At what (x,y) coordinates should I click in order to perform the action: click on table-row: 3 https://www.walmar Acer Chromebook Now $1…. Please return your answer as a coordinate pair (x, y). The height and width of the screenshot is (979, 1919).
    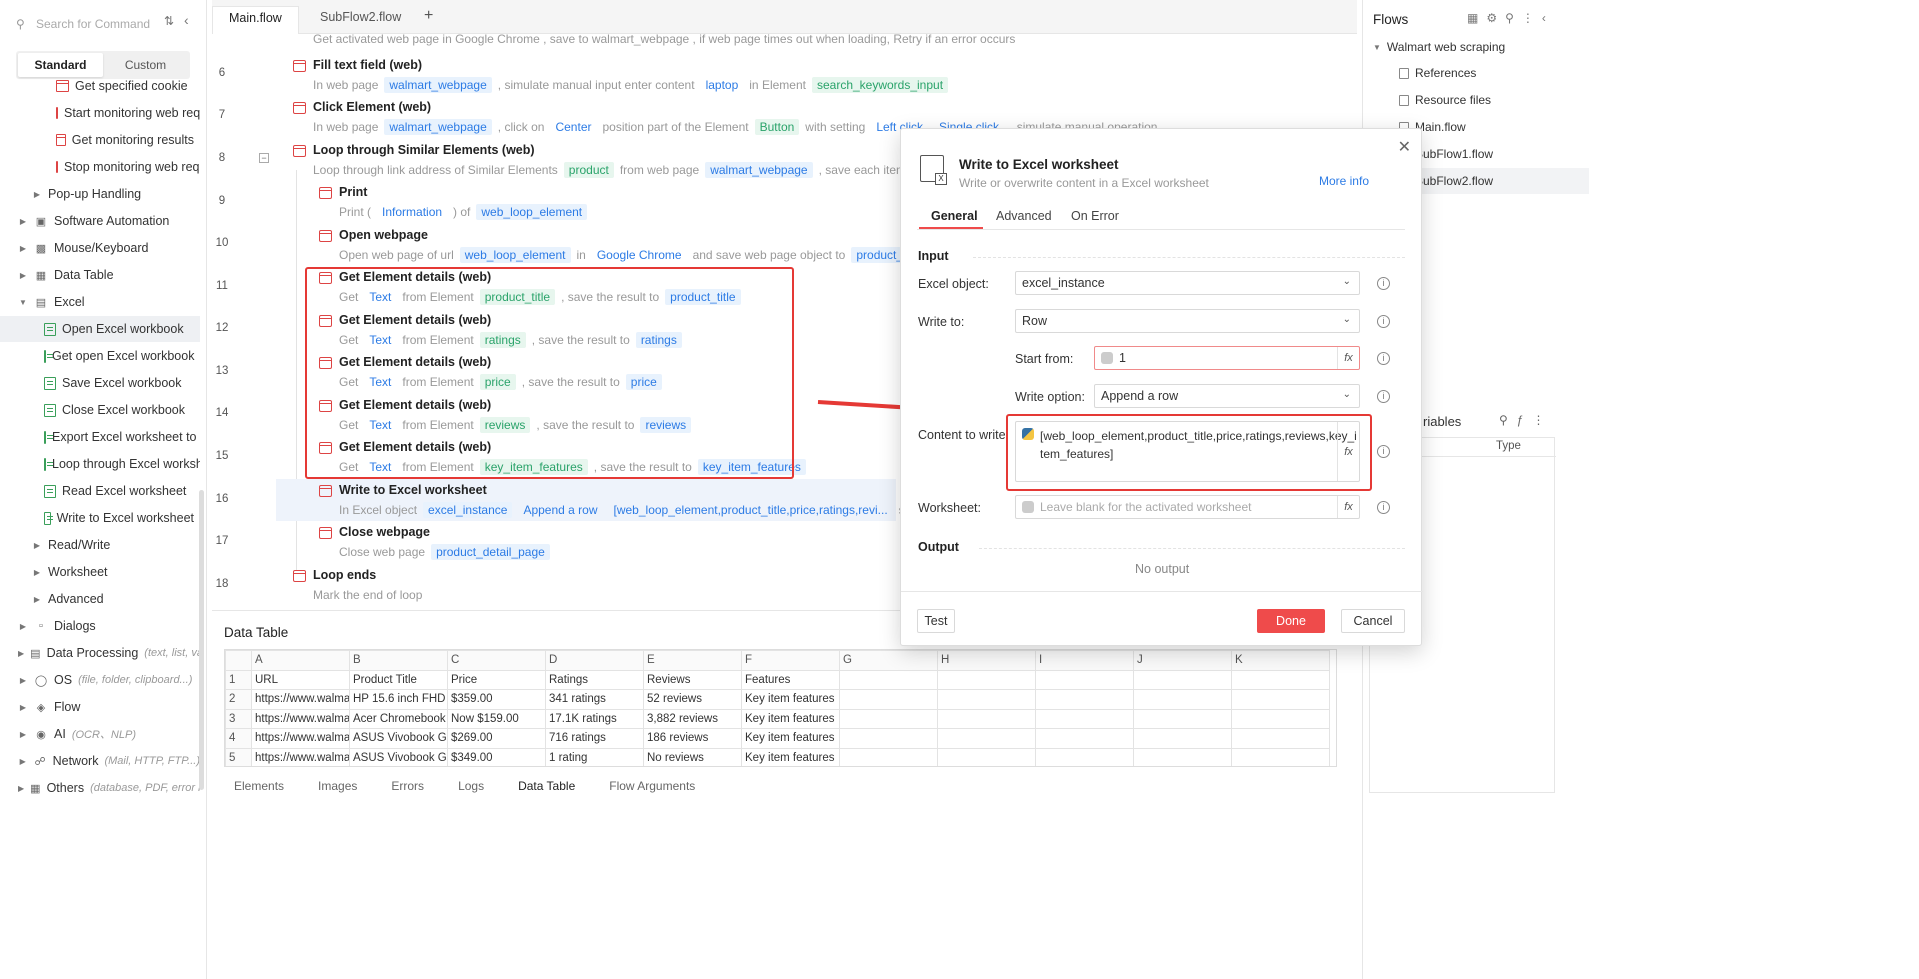
    Looking at the image, I should click on (777, 718).